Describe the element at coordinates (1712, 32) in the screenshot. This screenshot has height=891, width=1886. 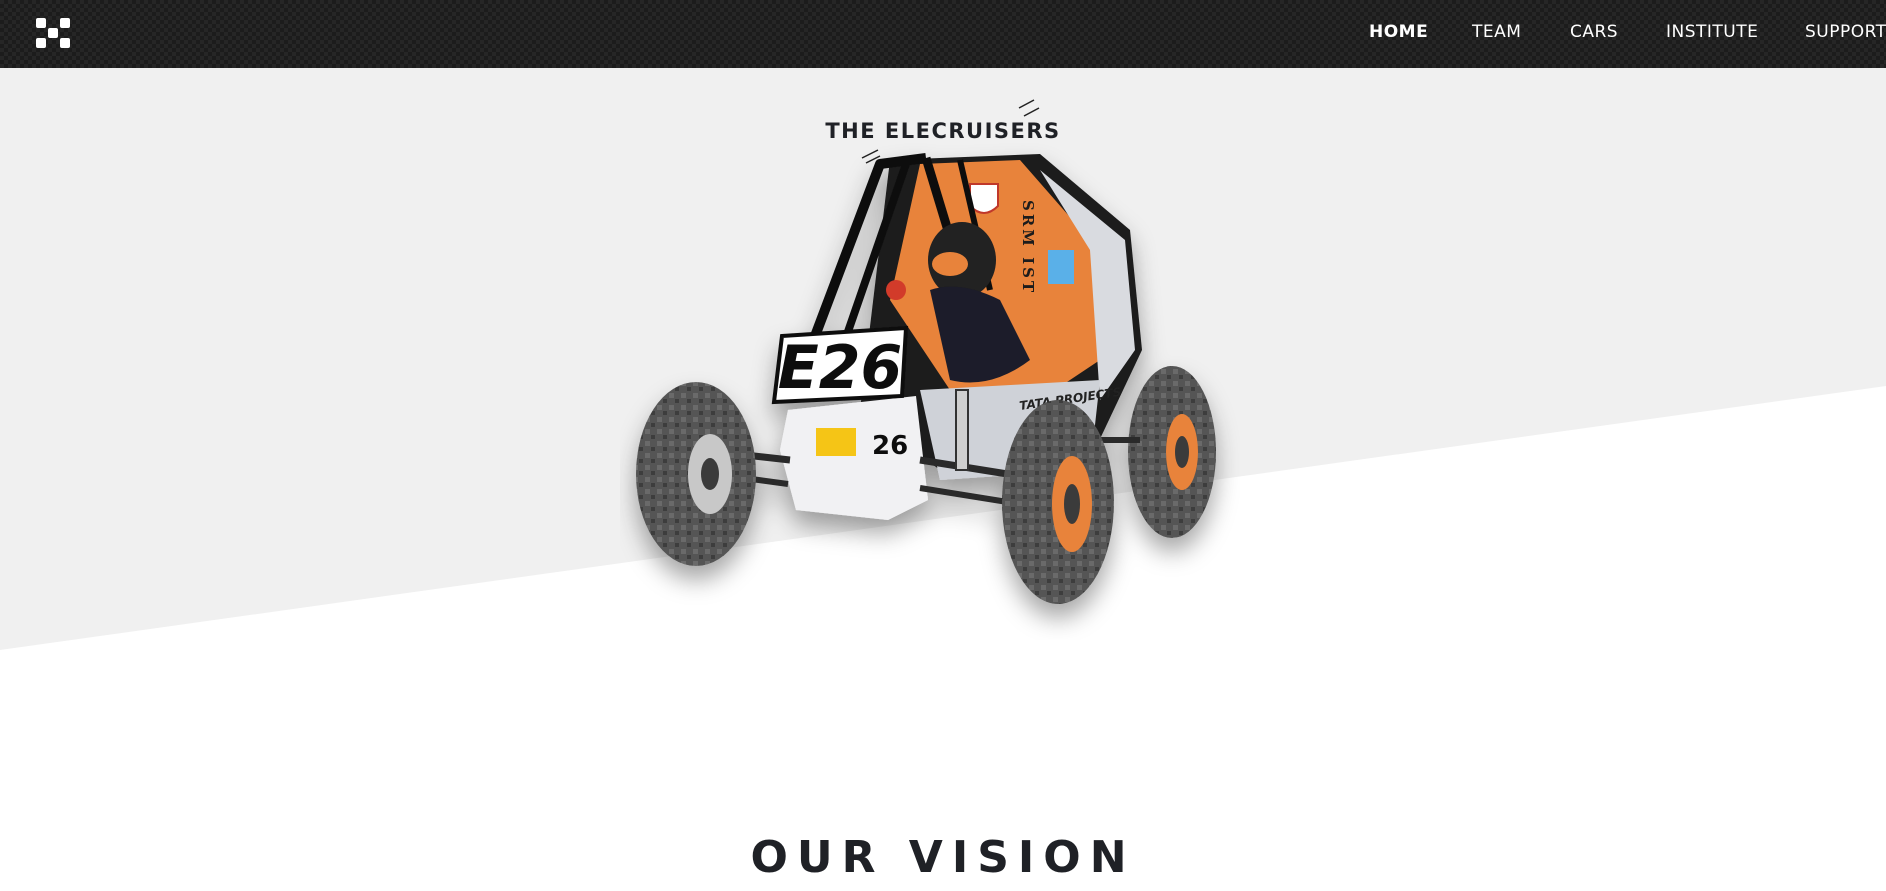
I see `nav-link-institute: INSTITUTE` at that location.